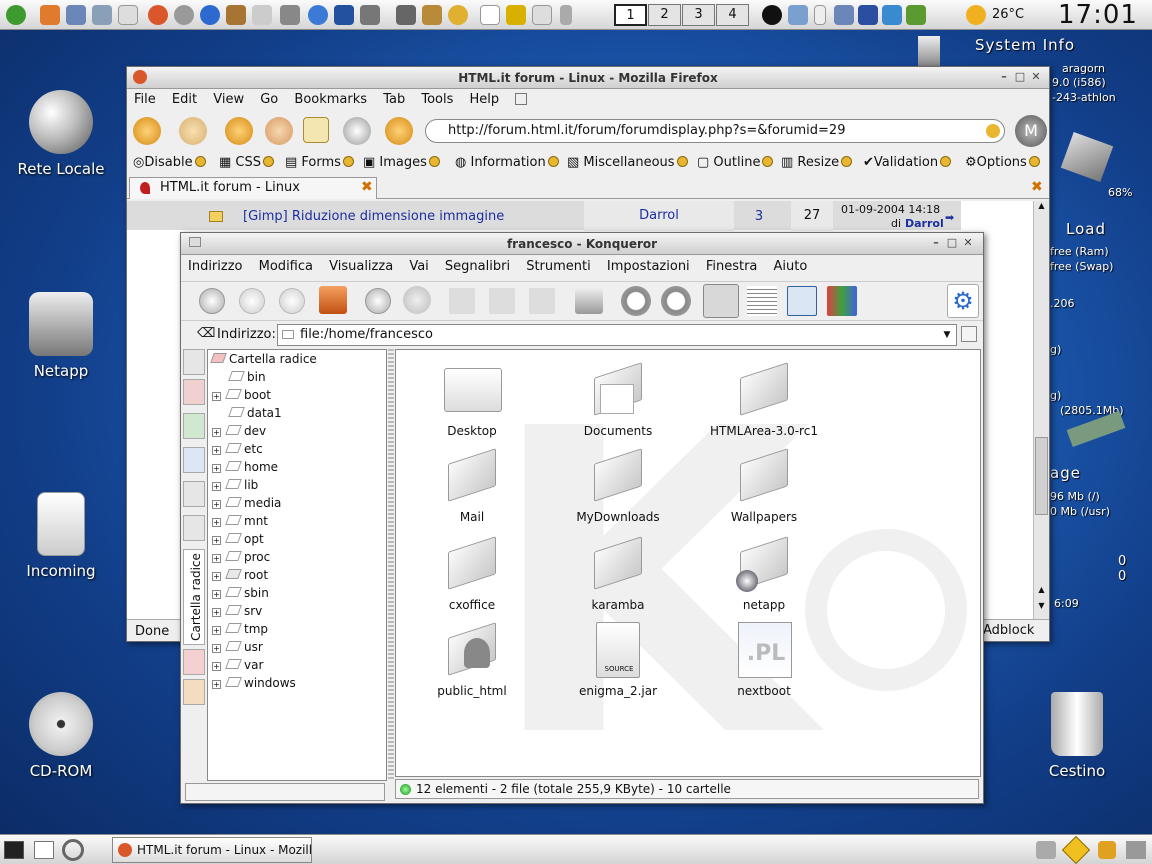 The height and width of the screenshot is (864, 1152). Describe the element at coordinates (318, 15) in the screenshot. I see `globe-icon` at that location.